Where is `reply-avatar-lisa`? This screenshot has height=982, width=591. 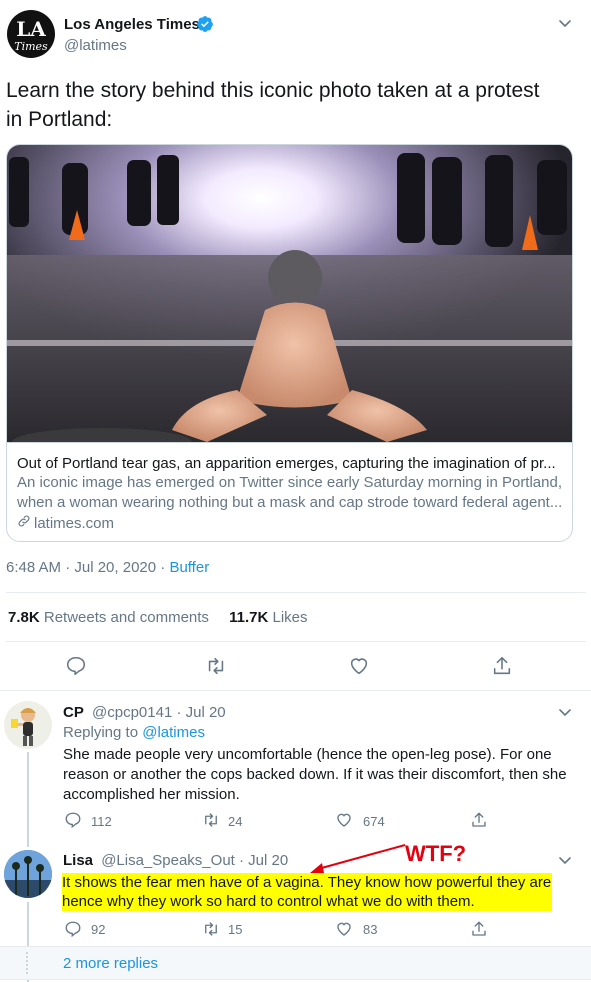 reply-avatar-lisa is located at coordinates (28, 874).